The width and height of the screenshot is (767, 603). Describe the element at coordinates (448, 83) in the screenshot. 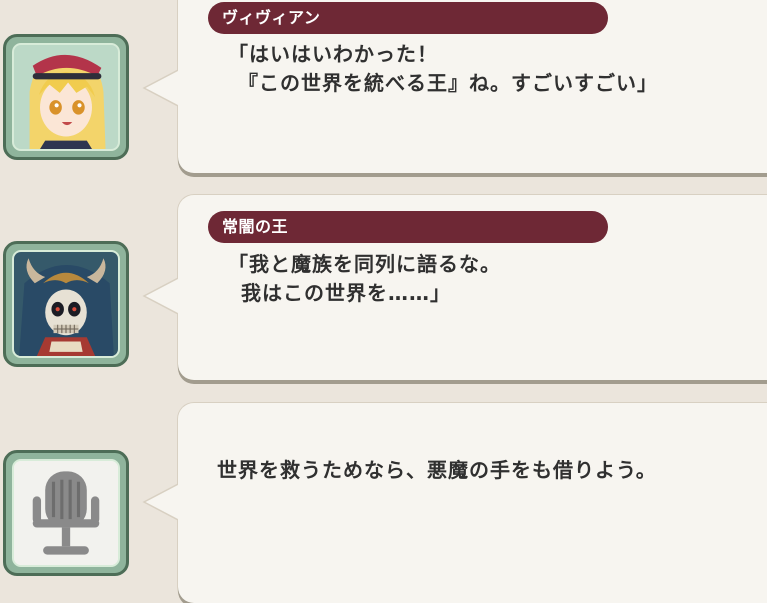

I see `dialogue-line: 『この世界を統べる王』ね。すごいすごい」` at that location.